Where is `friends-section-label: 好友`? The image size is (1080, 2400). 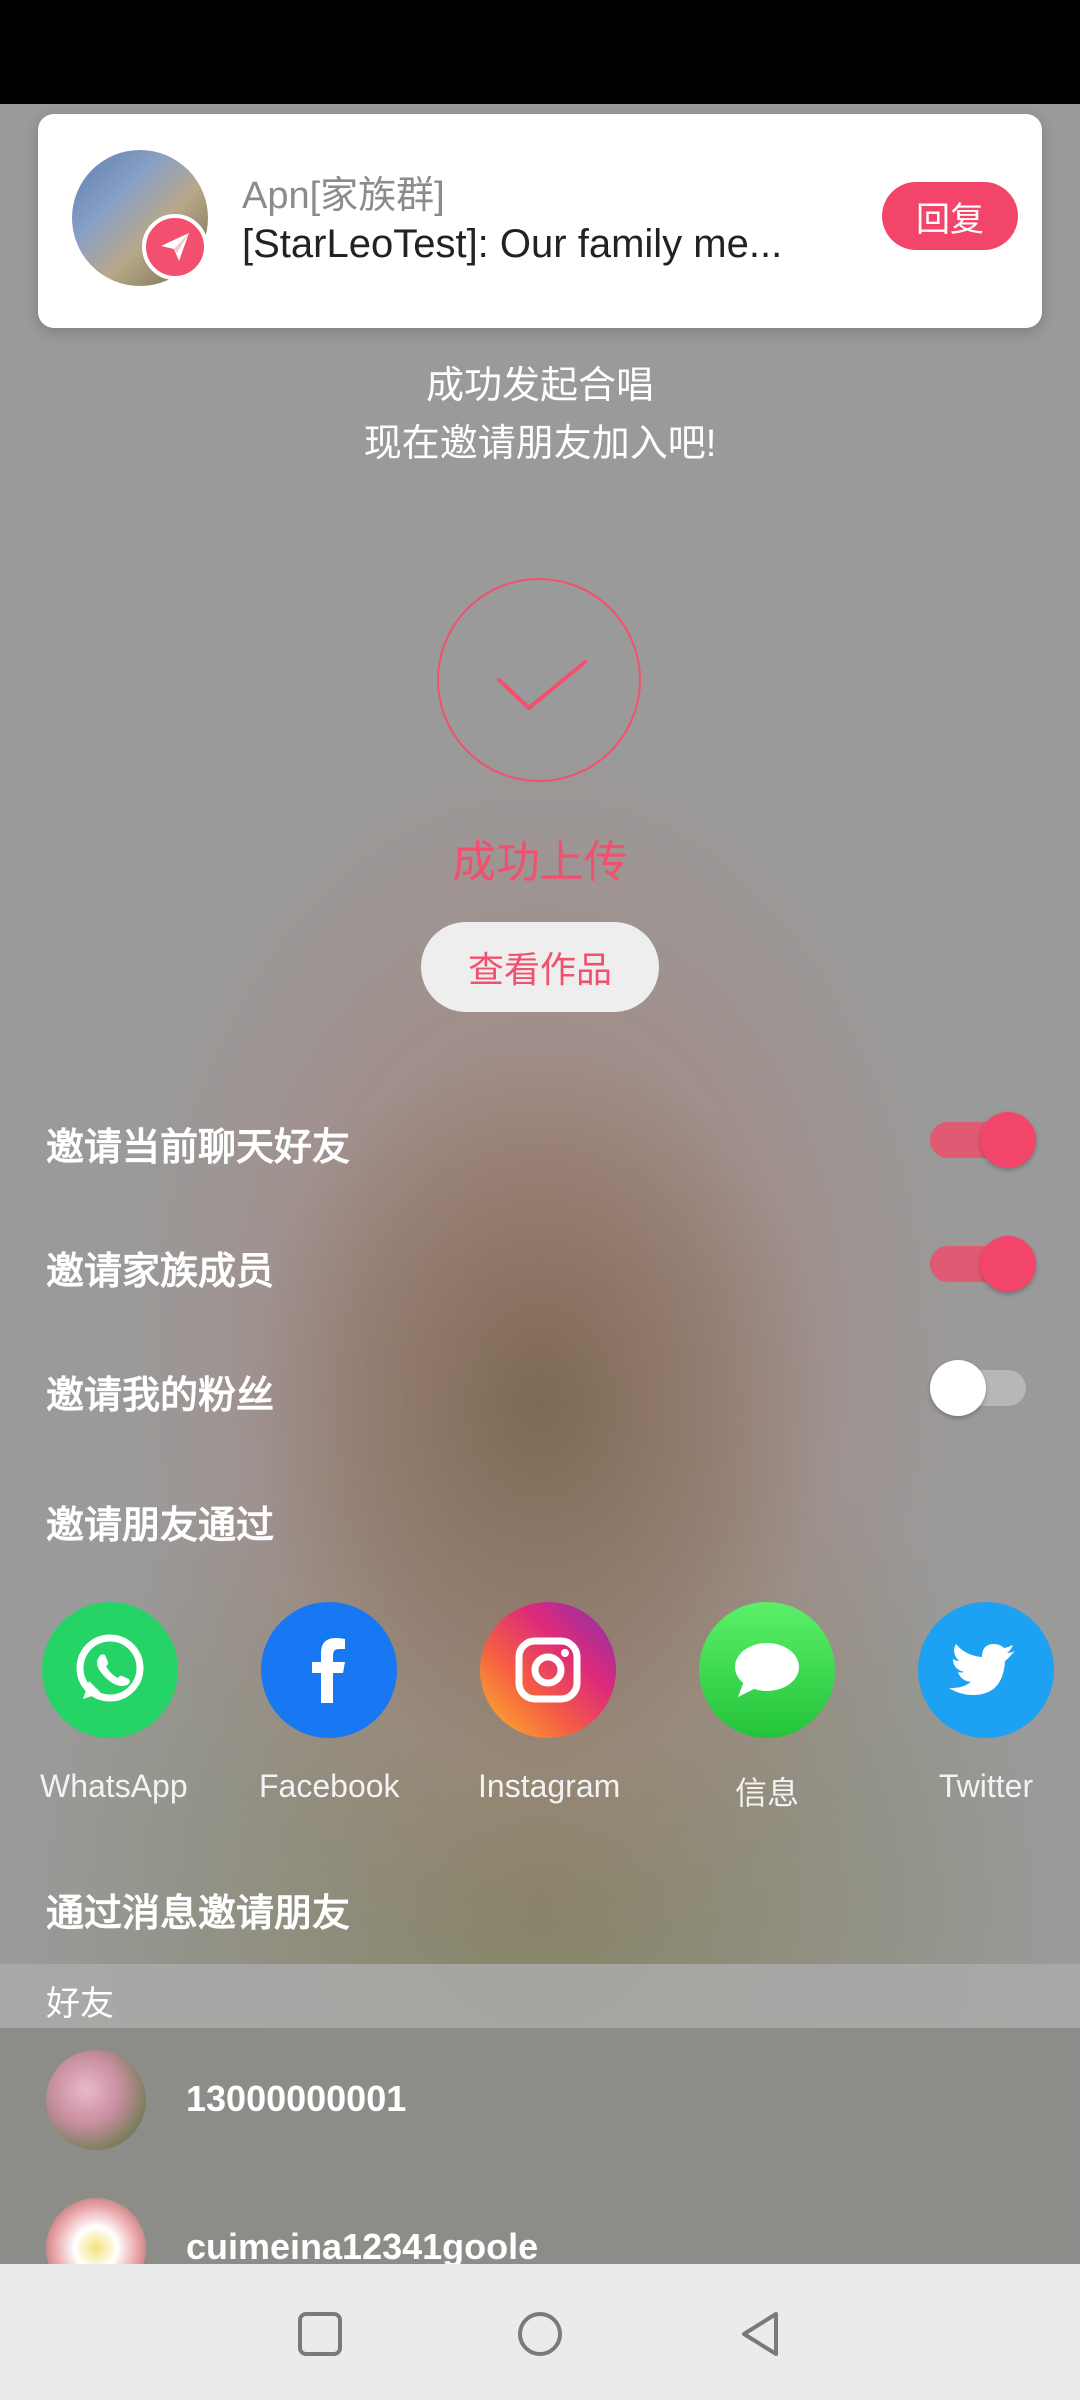 friends-section-label: 好友 is located at coordinates (80, 2004).